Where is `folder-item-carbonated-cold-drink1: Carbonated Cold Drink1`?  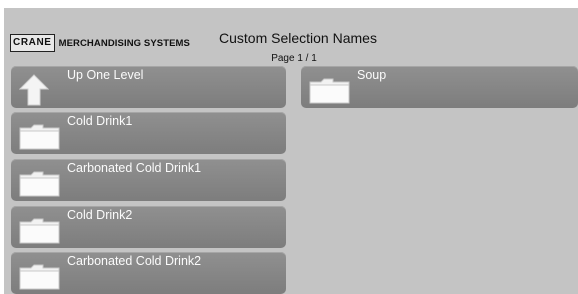
folder-item-carbonated-cold-drink1: Carbonated Cold Drink1 is located at coordinates (148, 180).